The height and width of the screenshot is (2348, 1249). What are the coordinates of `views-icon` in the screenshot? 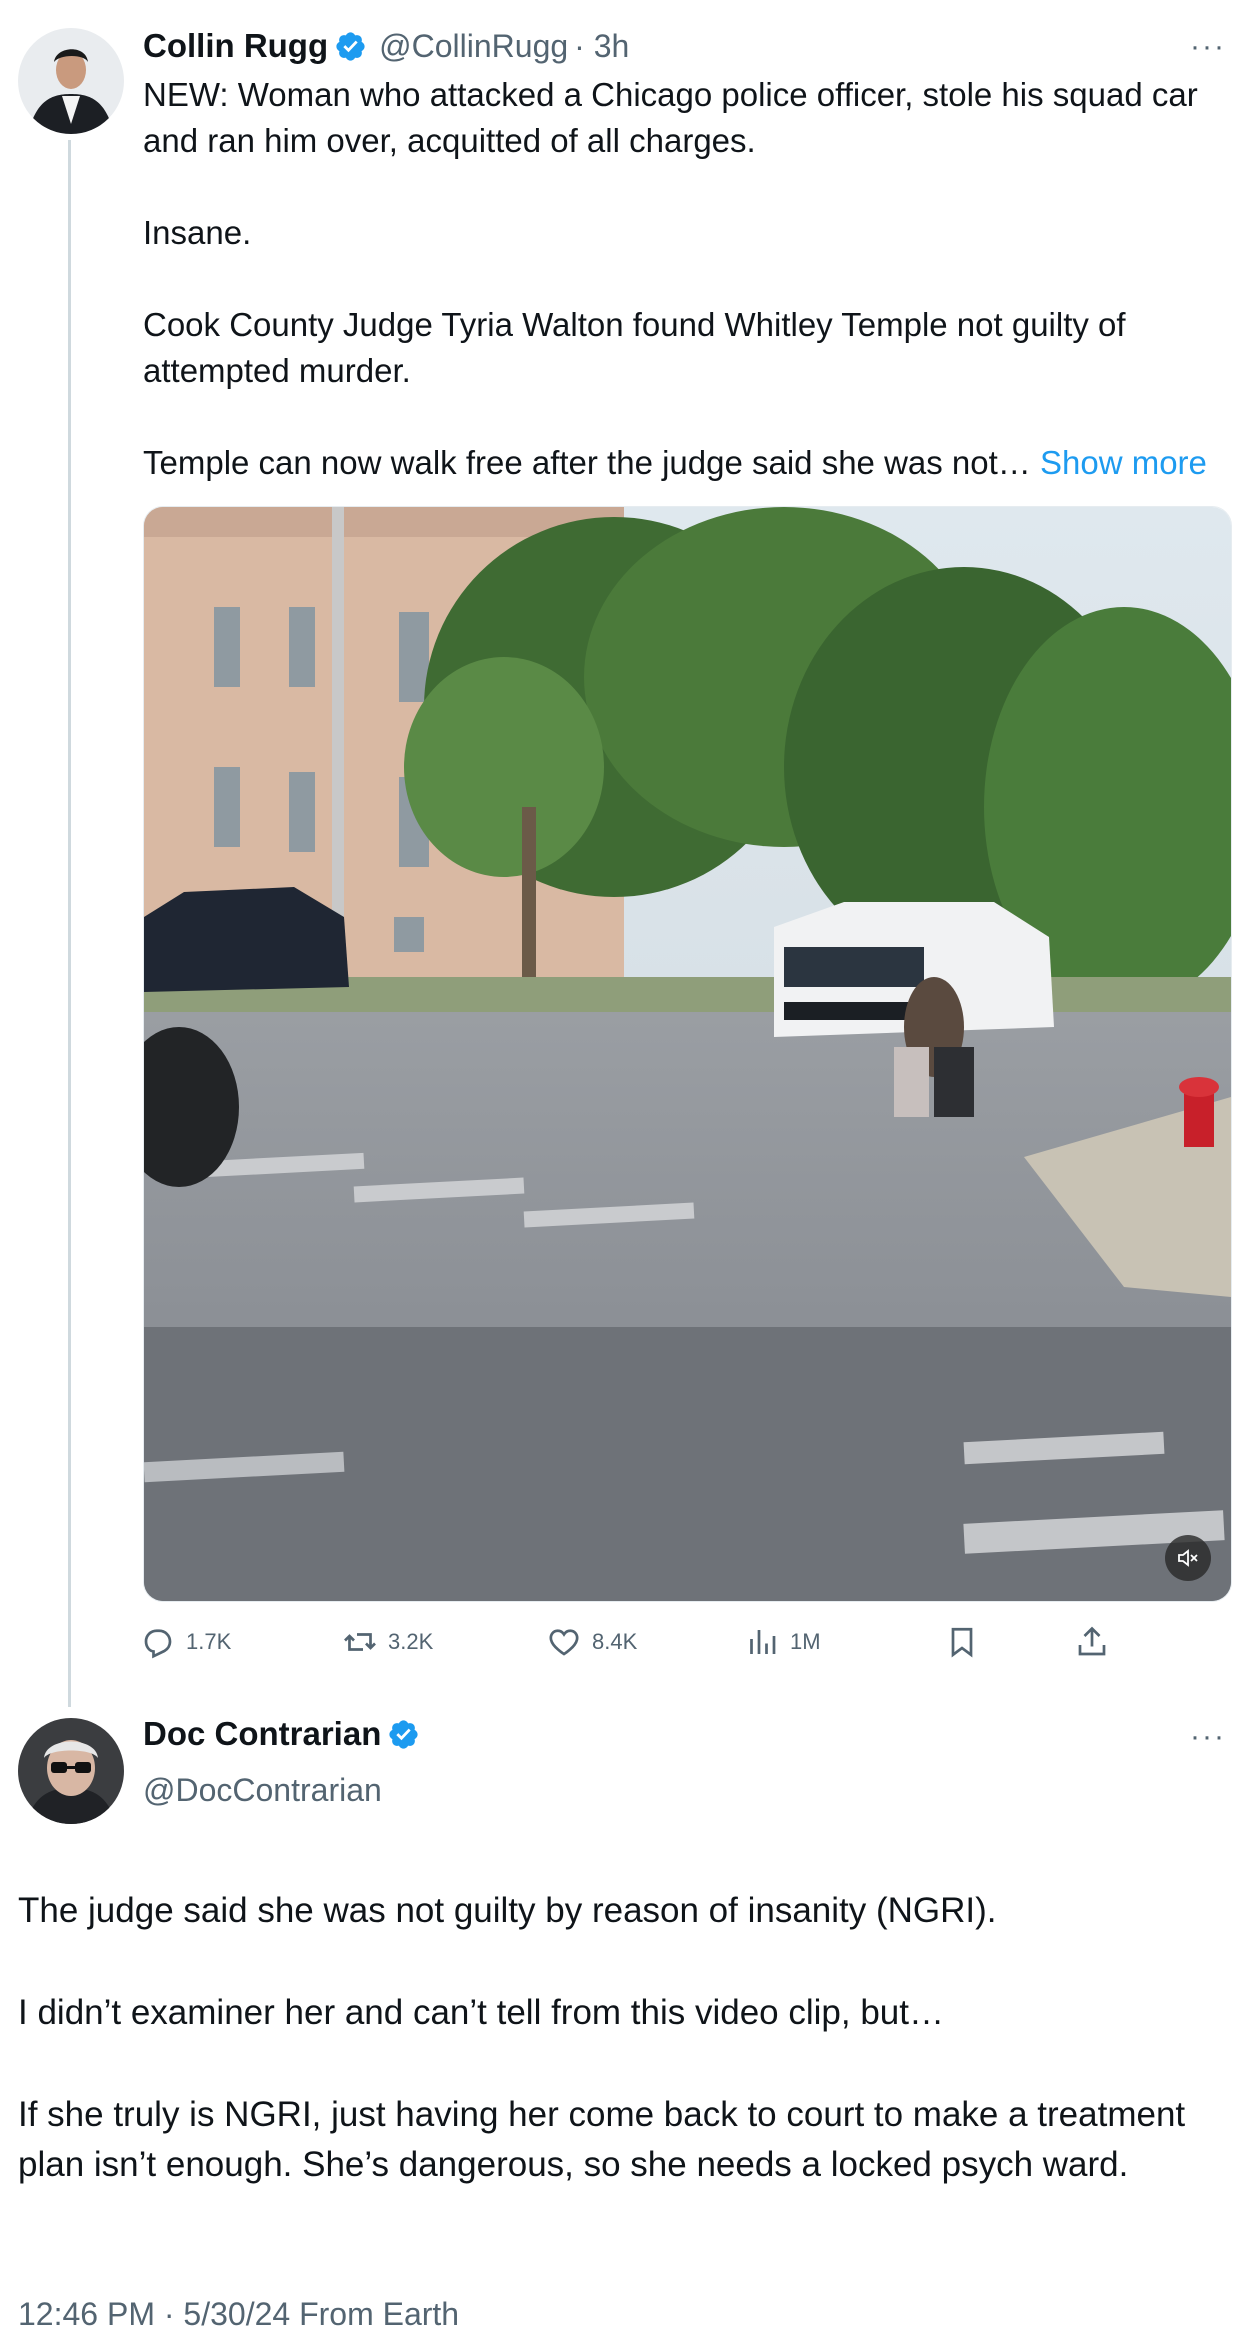 It's located at (763, 1642).